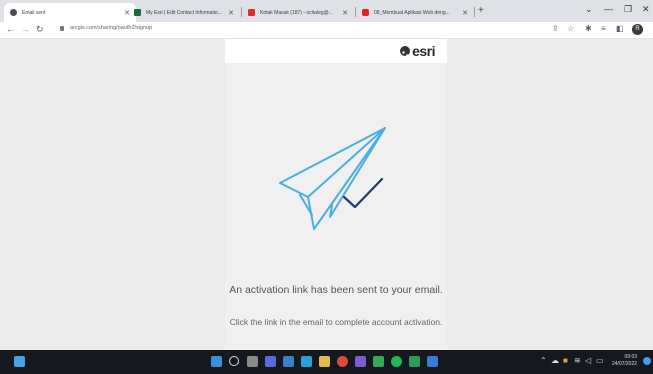 The image size is (653, 374). What do you see at coordinates (608, 9) in the screenshot?
I see `minimize-button: —` at bounding box center [608, 9].